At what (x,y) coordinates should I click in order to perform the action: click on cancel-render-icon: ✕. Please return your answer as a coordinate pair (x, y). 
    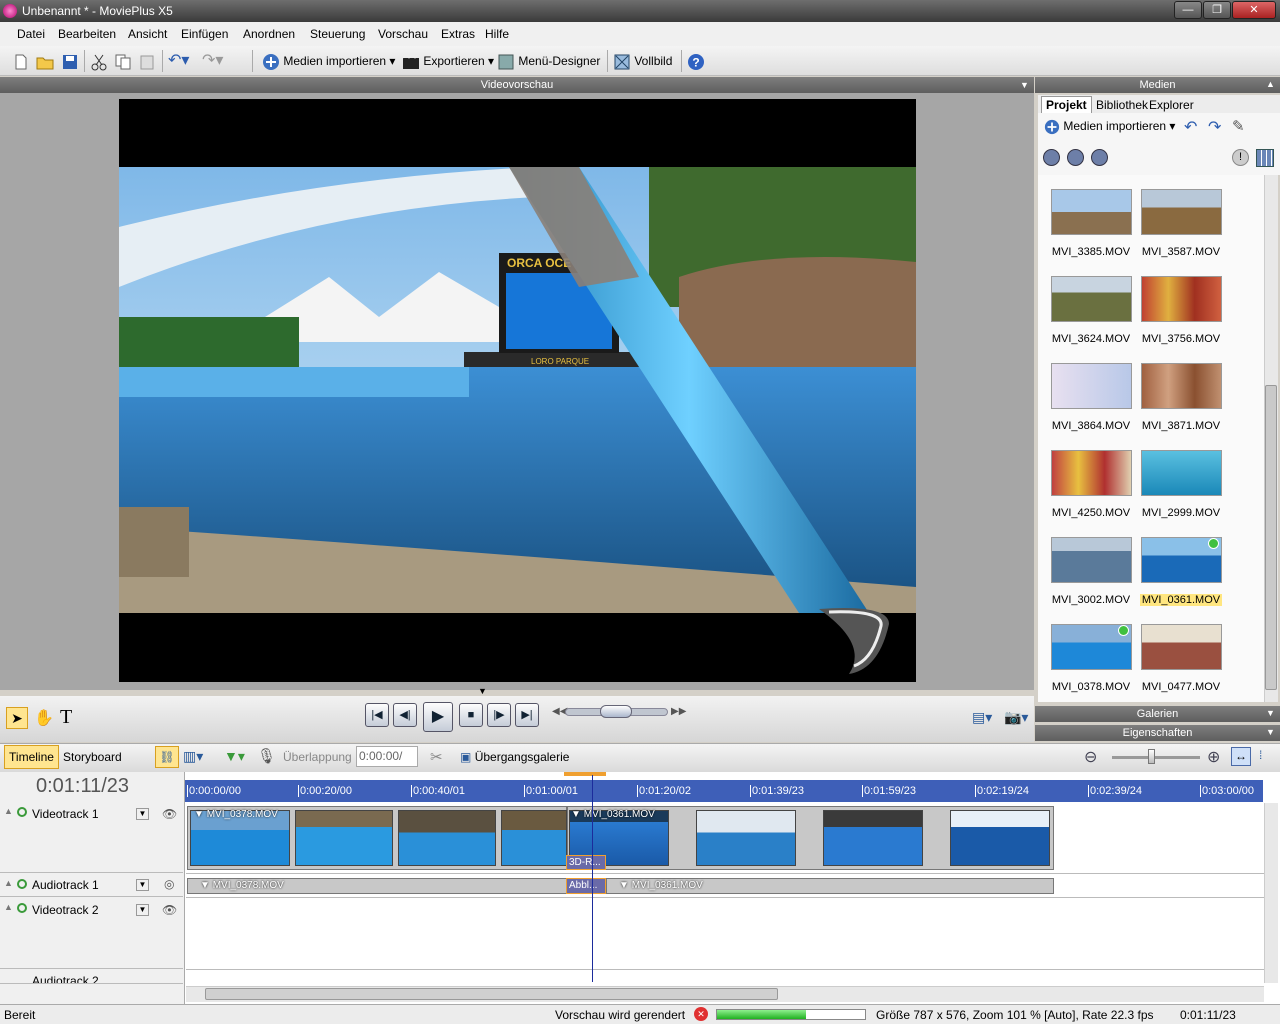
    Looking at the image, I should click on (701, 1014).